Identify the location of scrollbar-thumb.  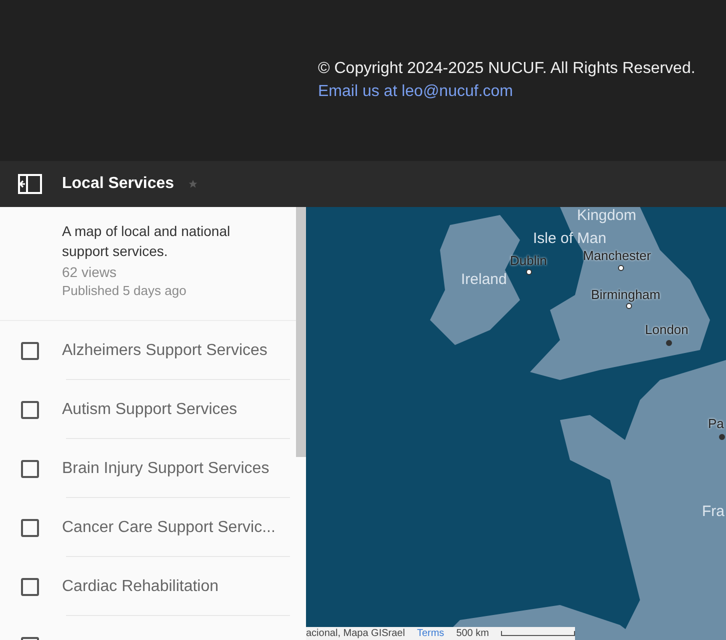
(301, 332).